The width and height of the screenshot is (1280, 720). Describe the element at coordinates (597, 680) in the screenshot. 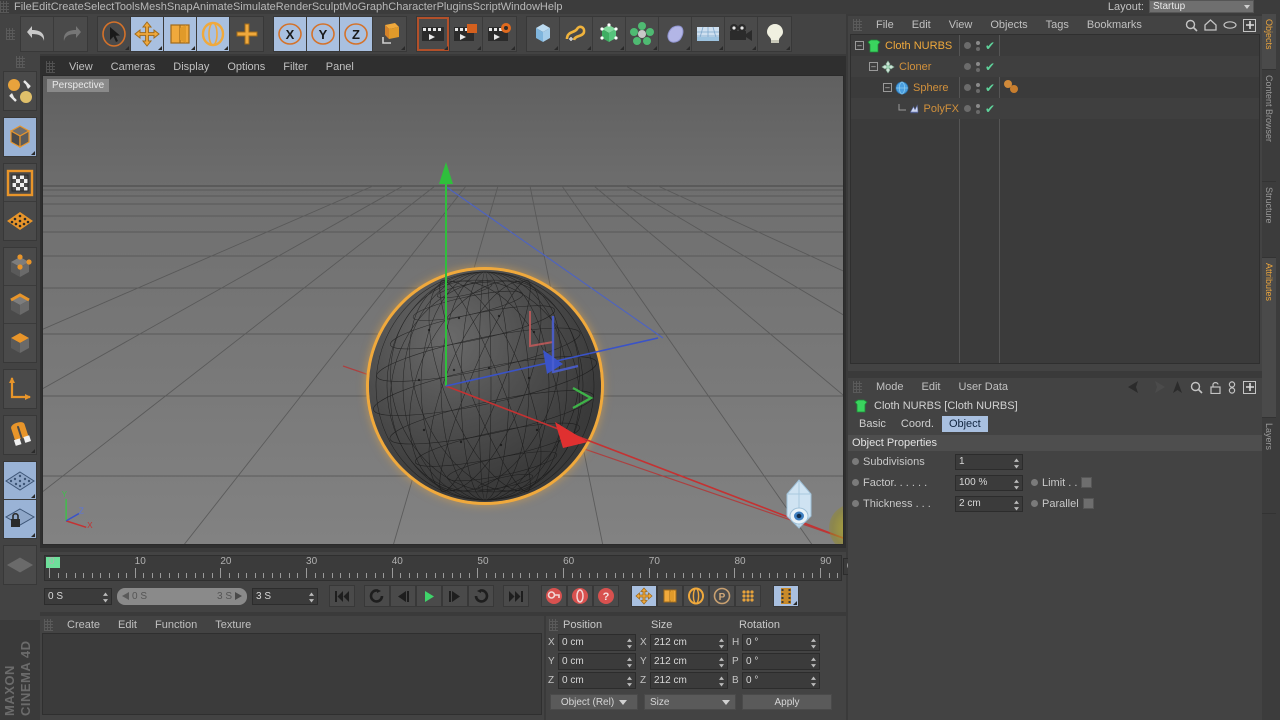

I see `coordinates-position-field: 0 cm` at that location.